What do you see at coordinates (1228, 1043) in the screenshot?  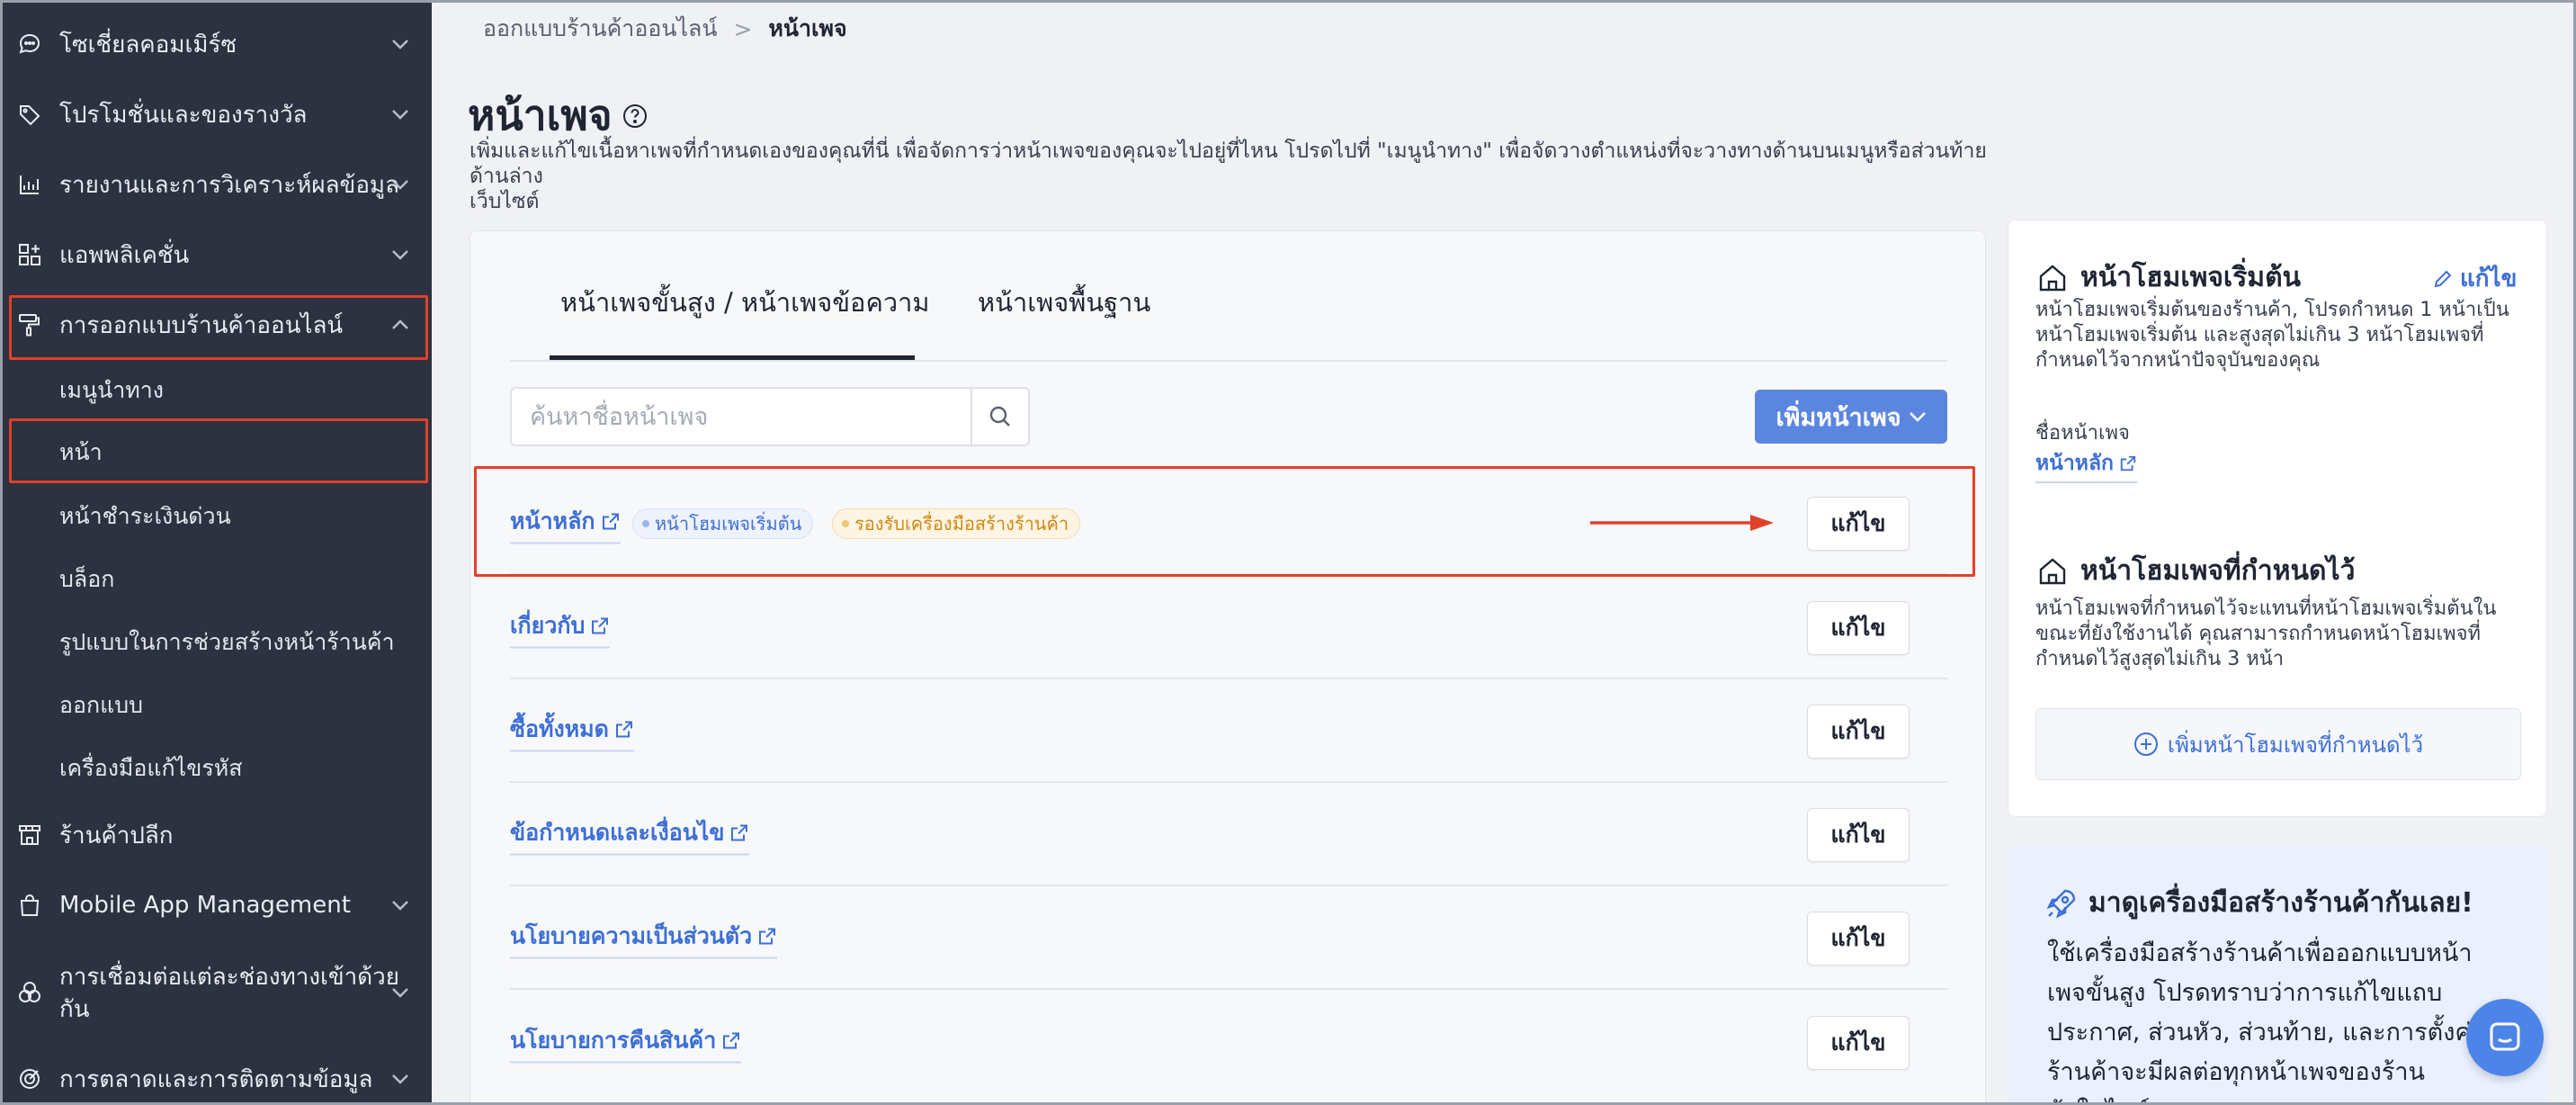 I see `page-row: นโยบายการคืนสินค้า แก้ไข` at bounding box center [1228, 1043].